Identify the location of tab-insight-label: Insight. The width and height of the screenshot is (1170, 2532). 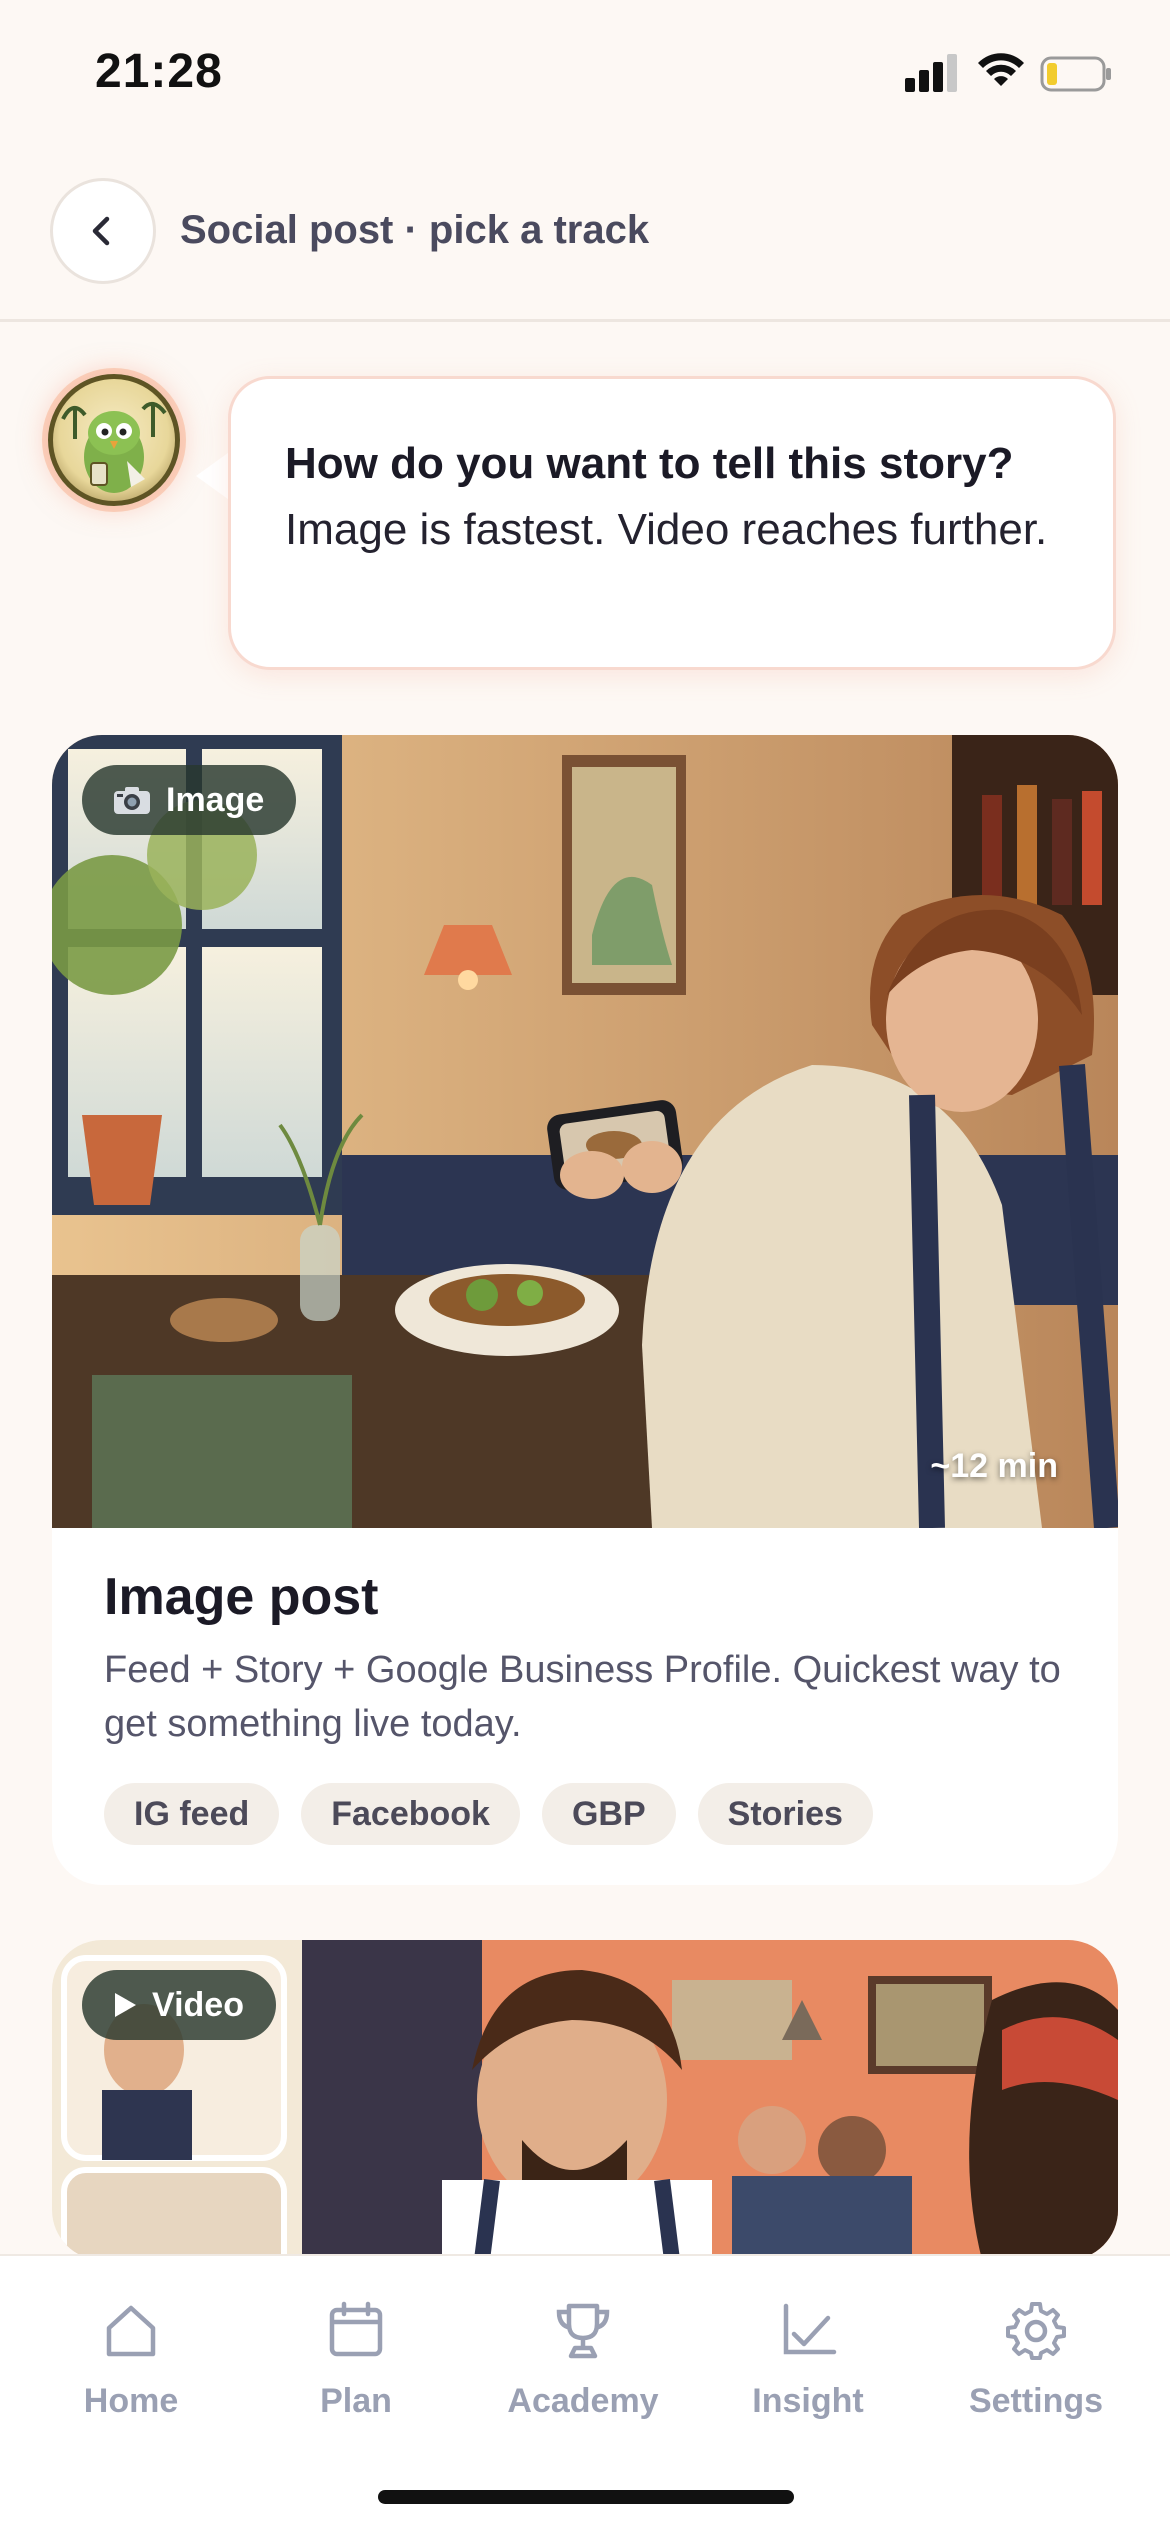
(808, 2401).